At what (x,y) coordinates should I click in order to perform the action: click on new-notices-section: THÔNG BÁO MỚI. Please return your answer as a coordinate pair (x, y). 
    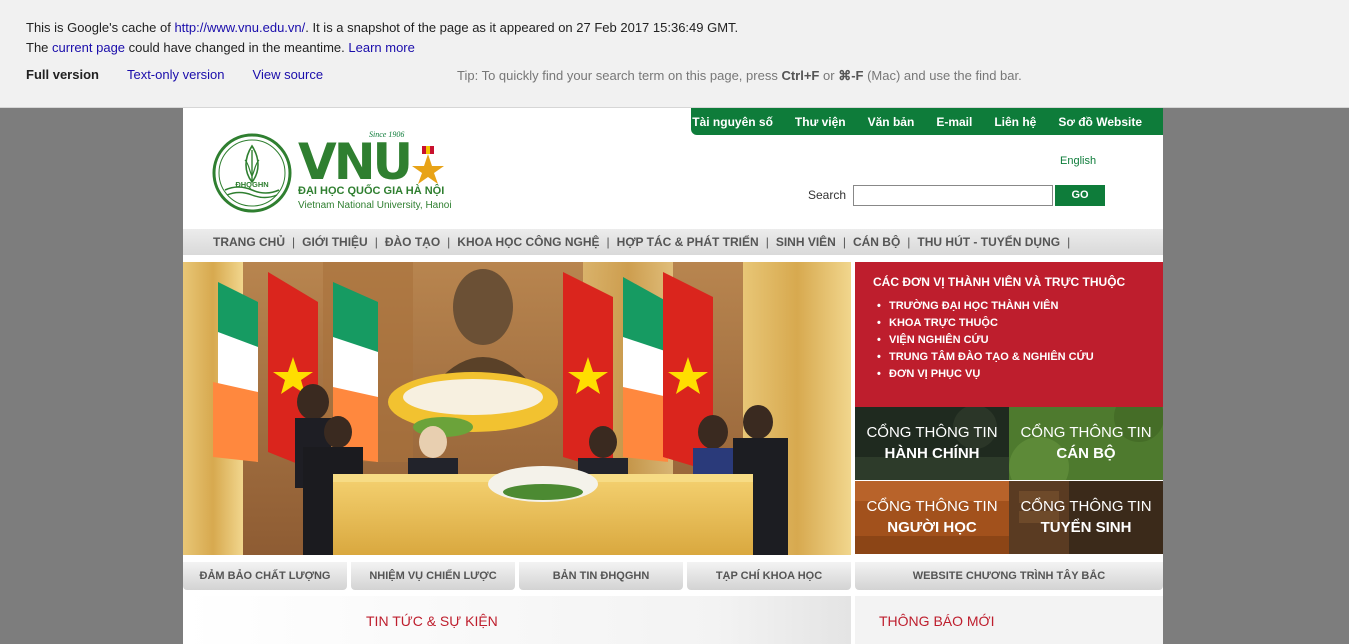
    Looking at the image, I should click on (1009, 620).